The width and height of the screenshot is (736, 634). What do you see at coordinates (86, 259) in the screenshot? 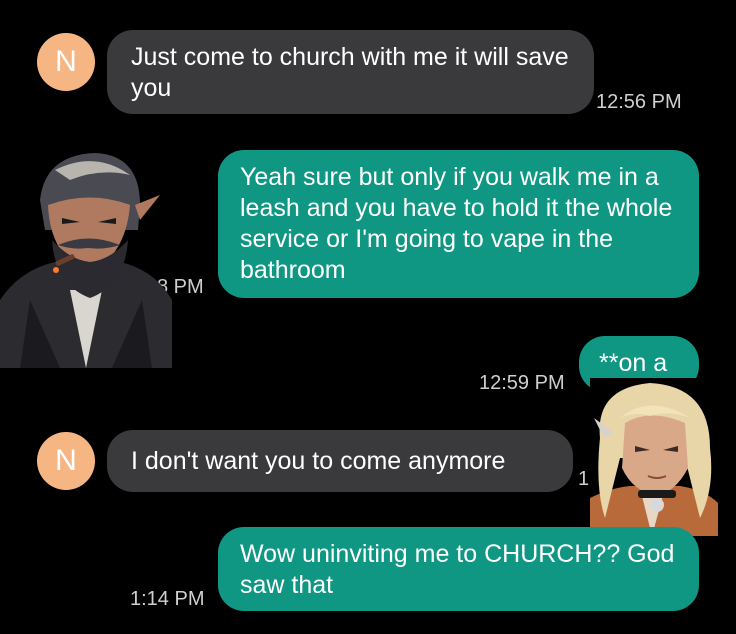
I see `character-portrait-bearded-man` at bounding box center [86, 259].